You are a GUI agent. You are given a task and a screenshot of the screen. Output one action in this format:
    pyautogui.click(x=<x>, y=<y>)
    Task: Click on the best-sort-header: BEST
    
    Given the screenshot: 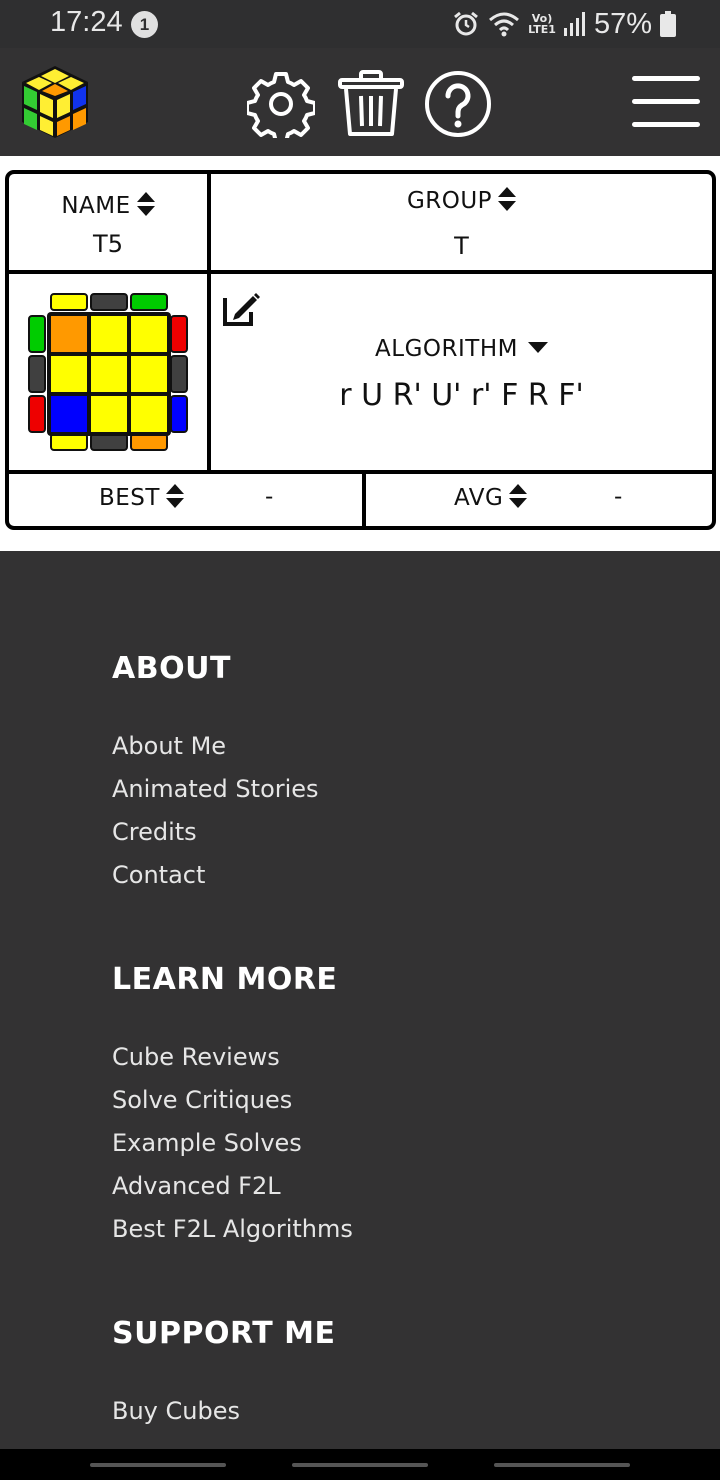 What is the action you would take?
    pyautogui.click(x=141, y=497)
    